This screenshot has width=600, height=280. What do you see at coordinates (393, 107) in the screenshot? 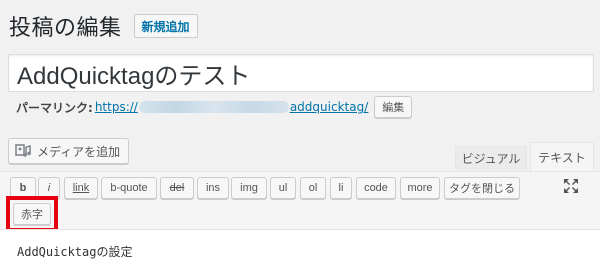
I see `edit-slug-button: 編集` at bounding box center [393, 107].